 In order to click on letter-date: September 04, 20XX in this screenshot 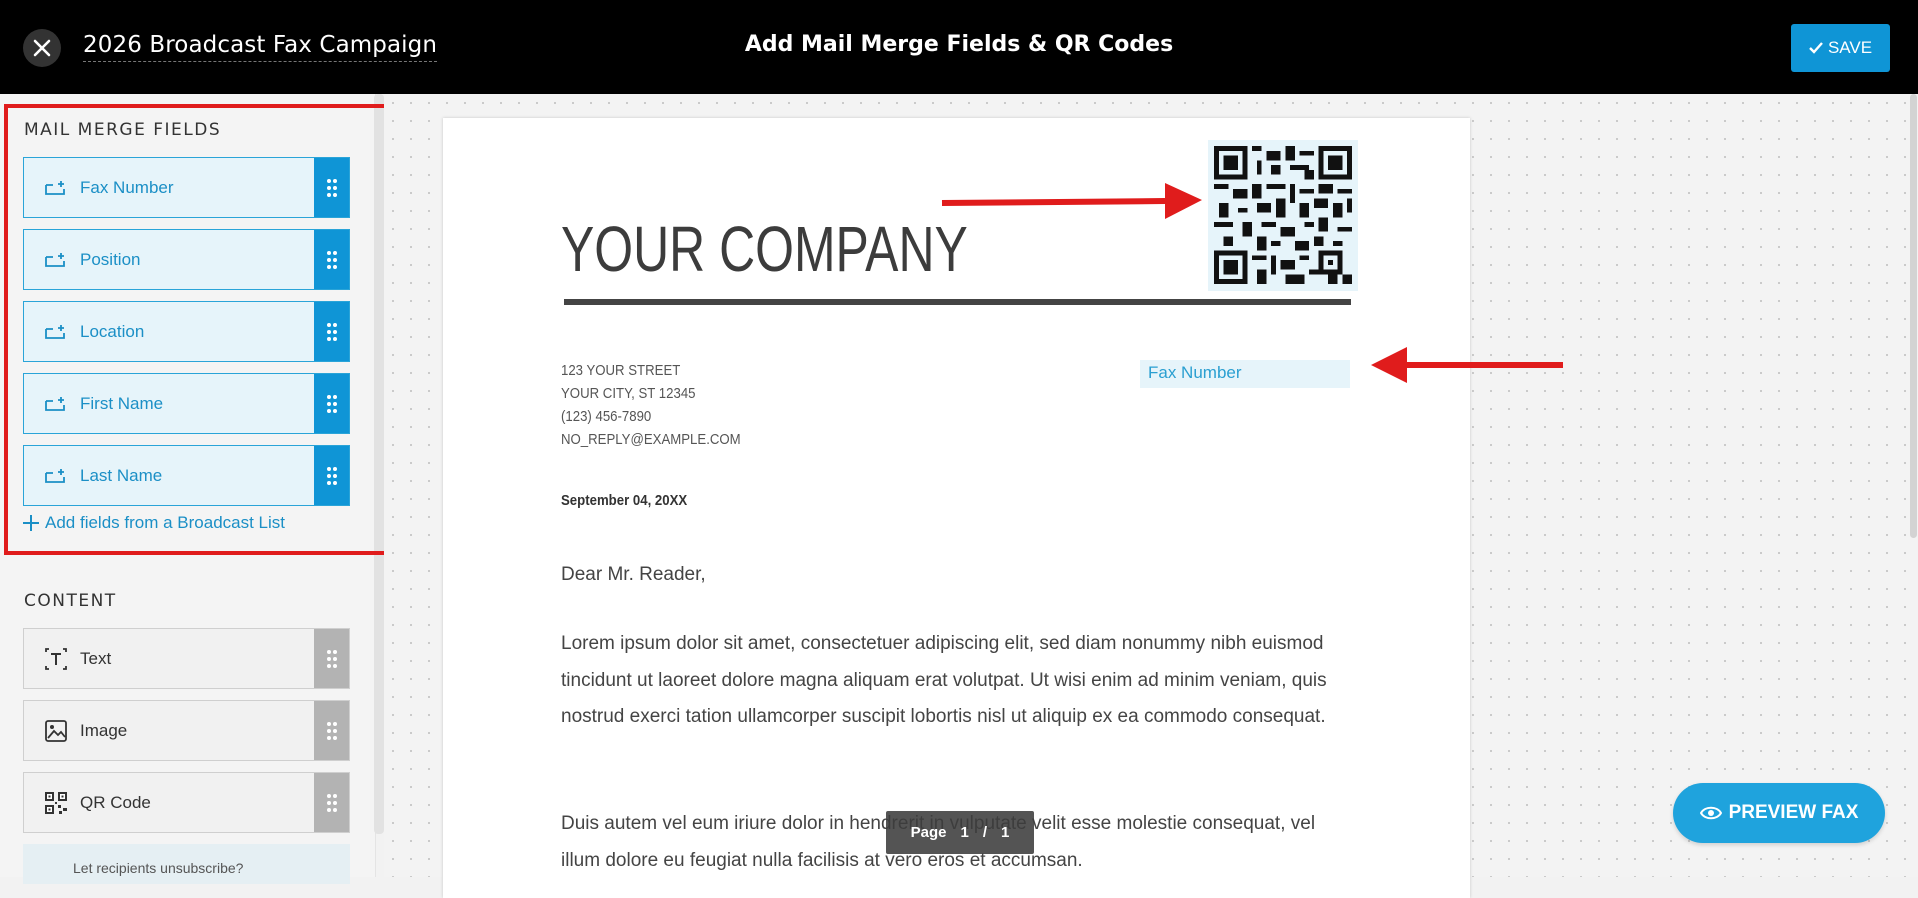, I will do `click(624, 500)`.